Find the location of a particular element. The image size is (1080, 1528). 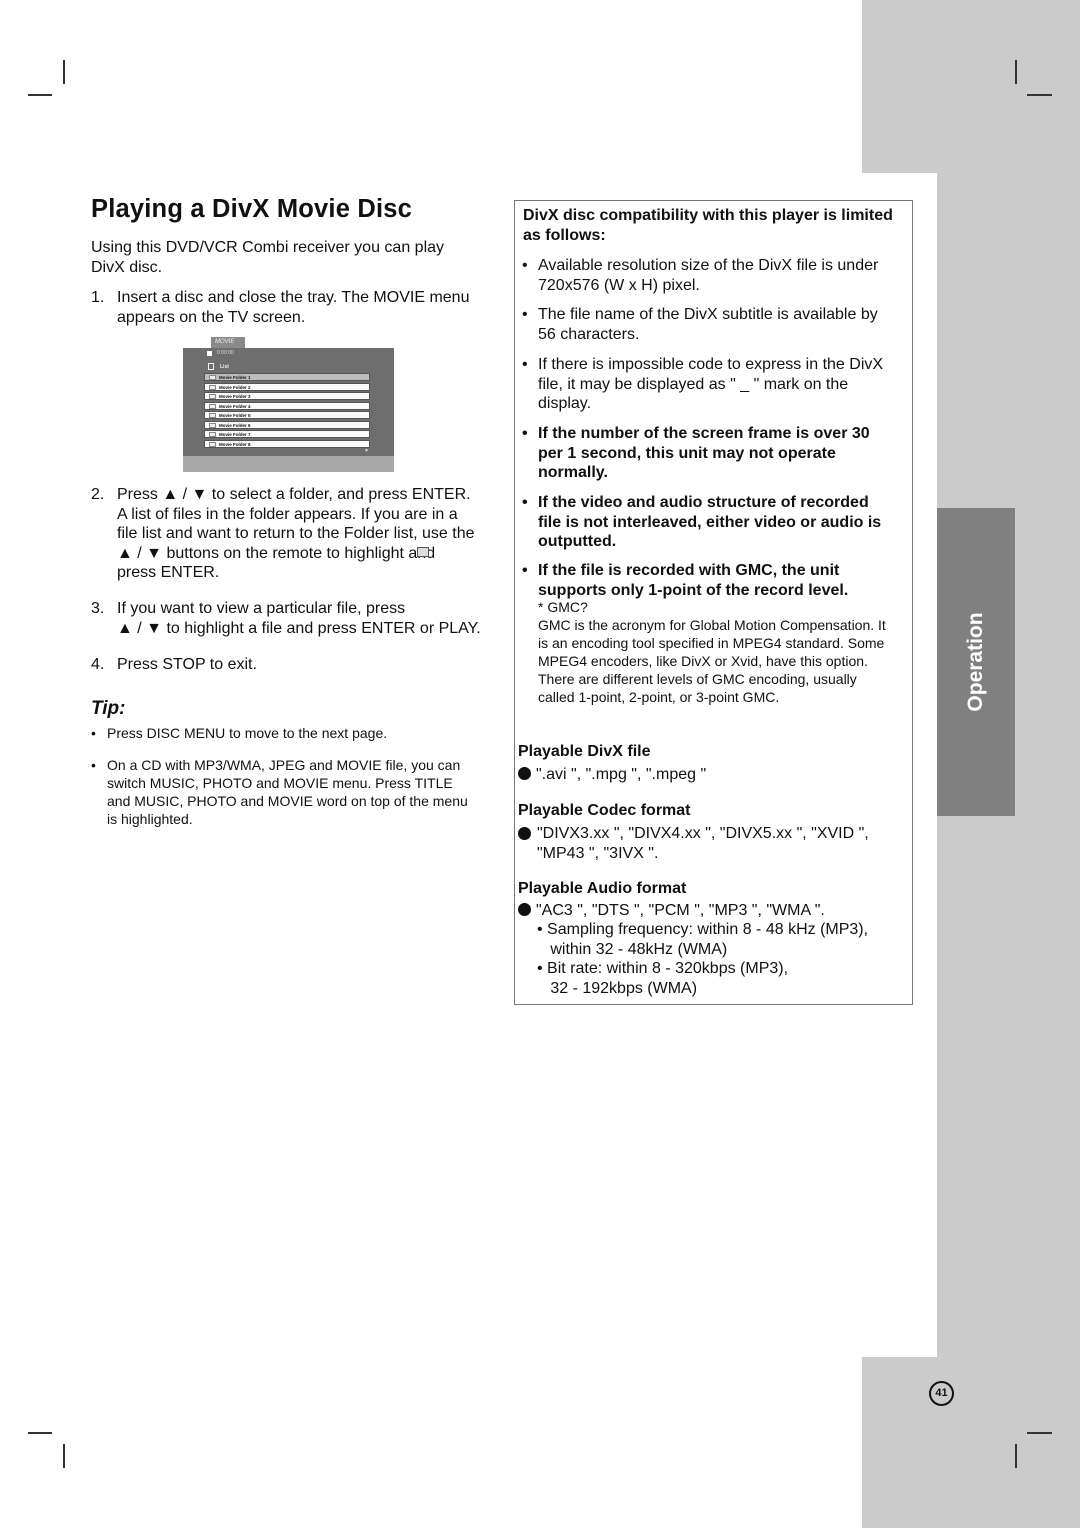

step-number: 4. is located at coordinates (98, 664).